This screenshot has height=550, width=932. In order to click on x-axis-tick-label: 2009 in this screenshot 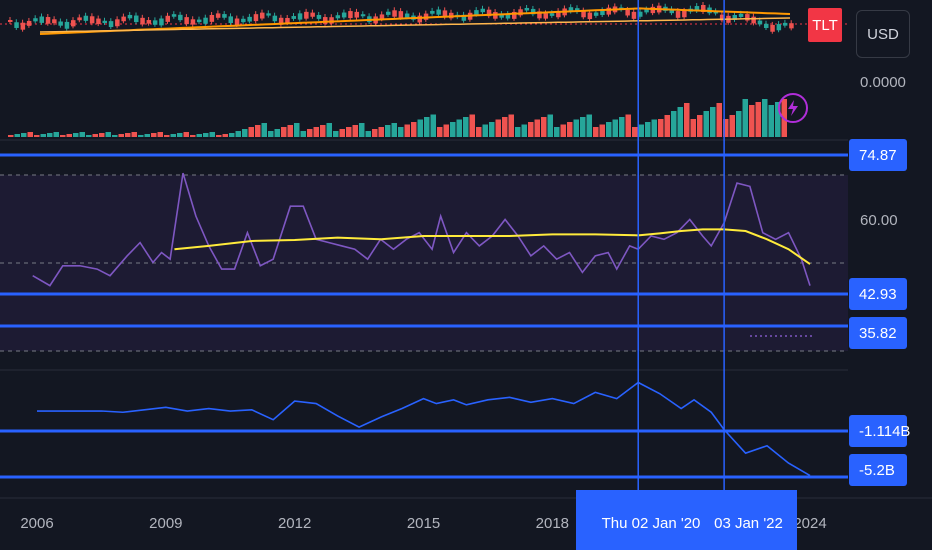, I will do `click(165, 523)`.